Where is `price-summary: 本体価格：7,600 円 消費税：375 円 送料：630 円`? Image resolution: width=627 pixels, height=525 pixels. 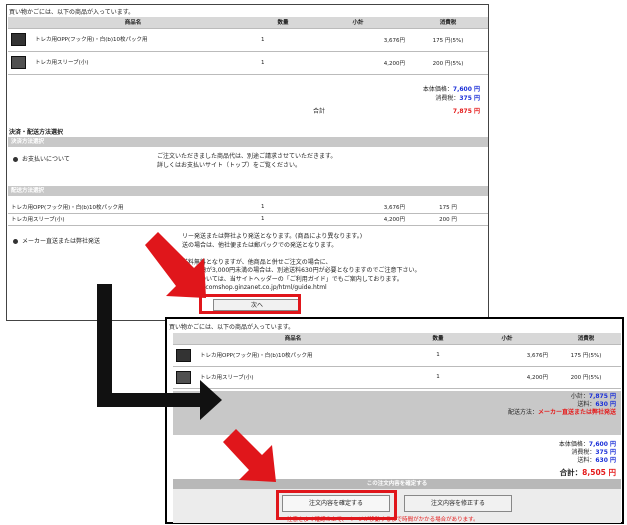
price-summary: 本体価格：7,600 円 消費税：375 円 送料：630 円 is located at coordinates (587, 453).